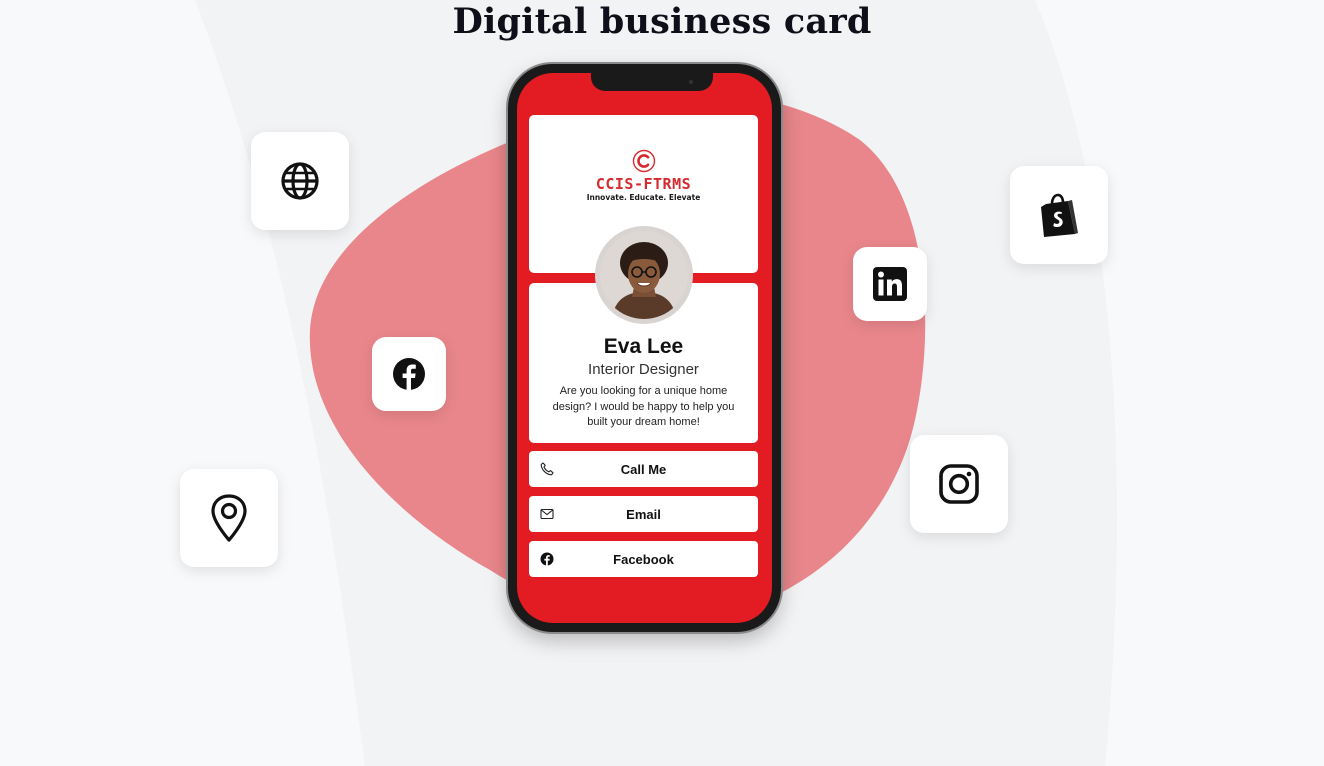 This screenshot has width=1324, height=766. I want to click on person-name: Eva Lee, so click(643, 346).